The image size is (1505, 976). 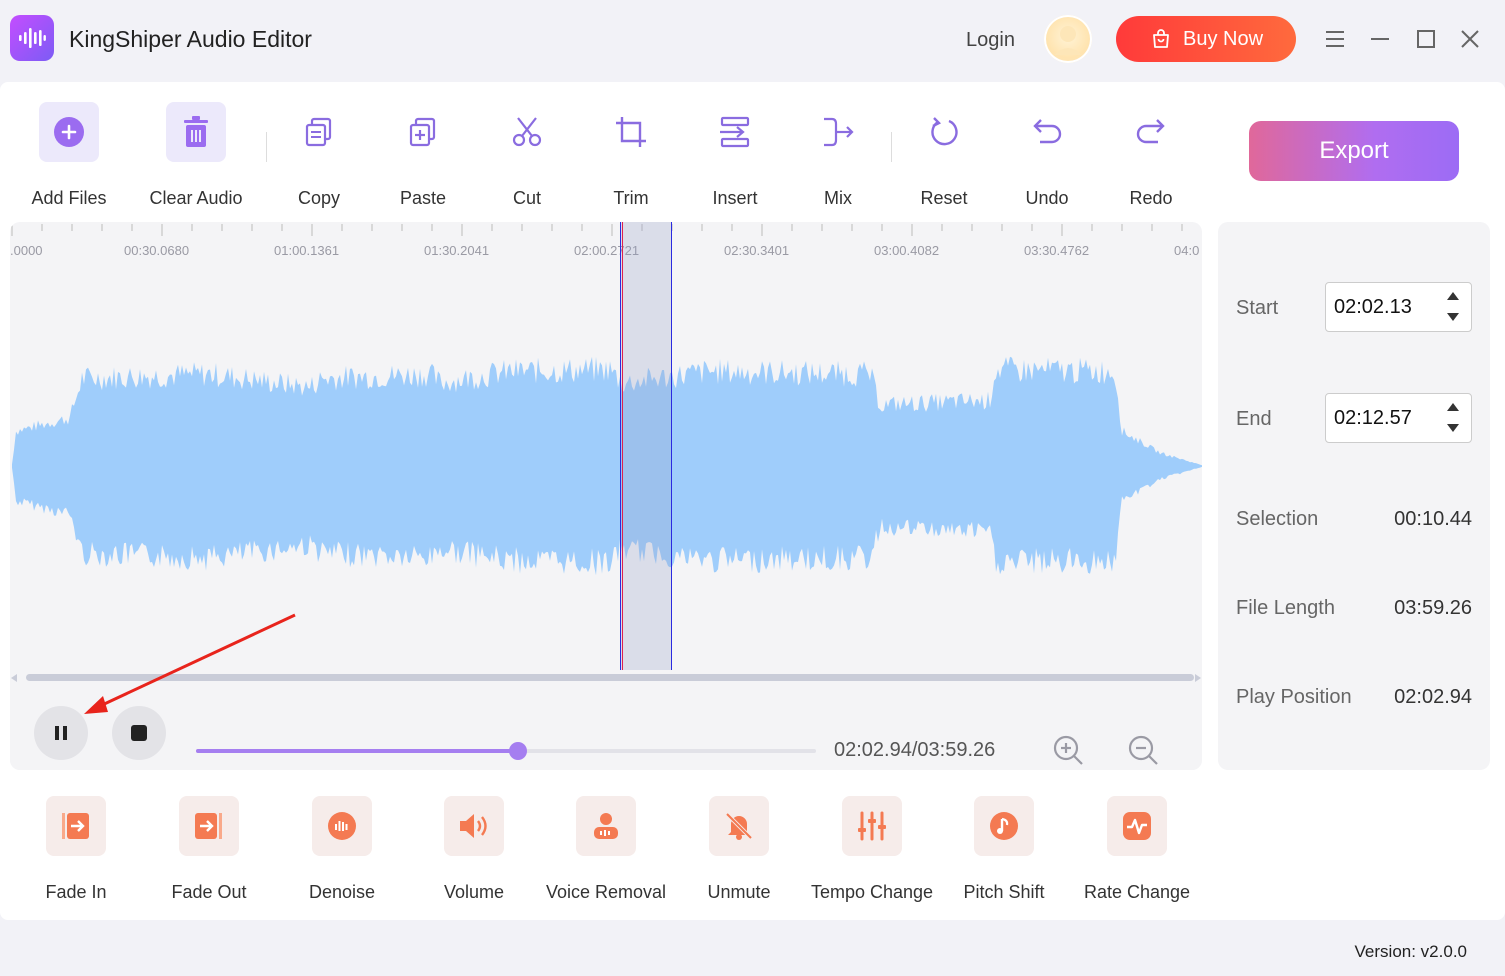 I want to click on menu-button, so click(x=1335, y=39).